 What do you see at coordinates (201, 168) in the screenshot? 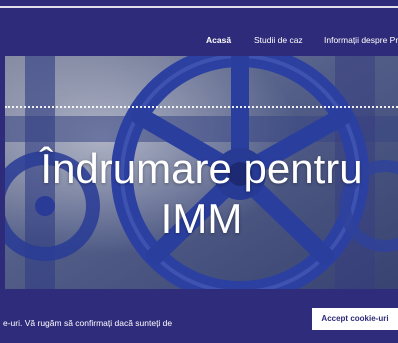
I see `hero-title-line1: Îndrumare pentru` at bounding box center [201, 168].